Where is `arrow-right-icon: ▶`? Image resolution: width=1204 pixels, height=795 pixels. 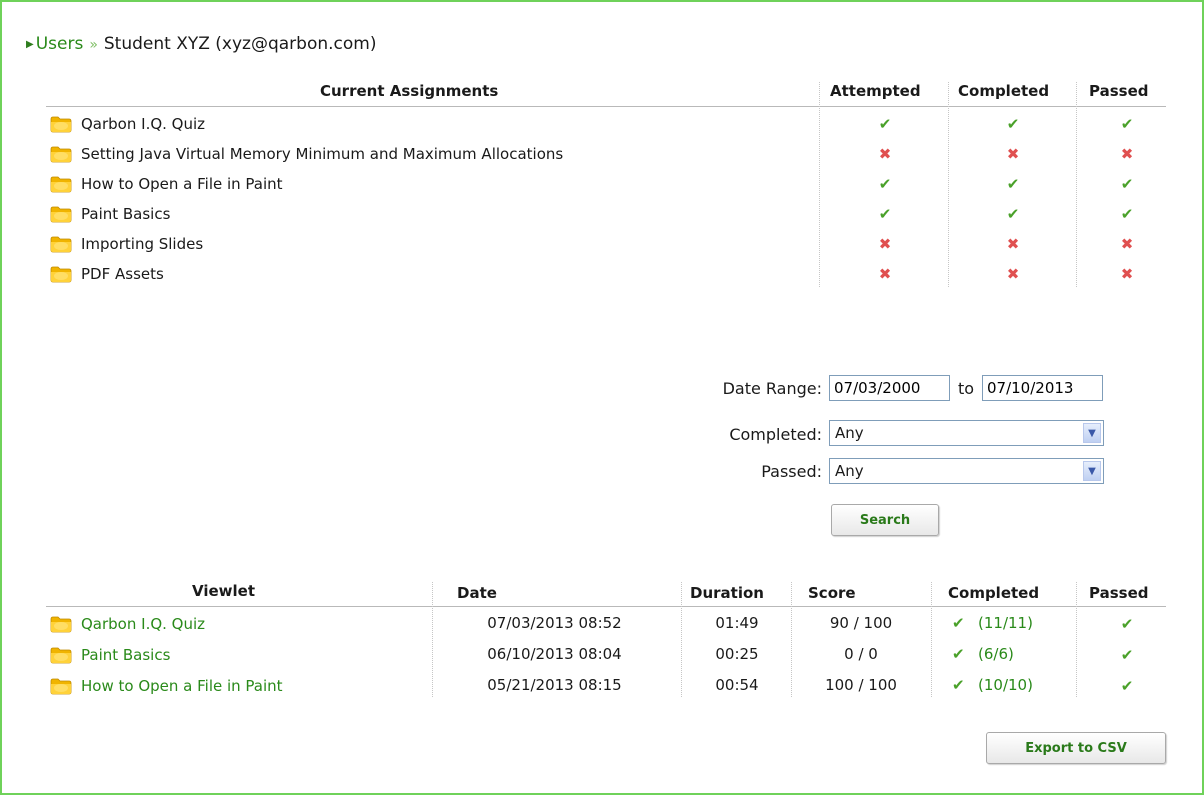 arrow-right-icon: ▶ is located at coordinates (30, 44).